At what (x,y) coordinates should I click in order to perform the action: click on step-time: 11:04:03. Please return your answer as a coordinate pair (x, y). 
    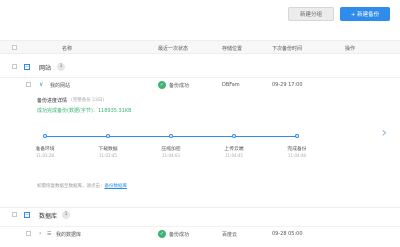
    Looking at the image, I should click on (171, 155).